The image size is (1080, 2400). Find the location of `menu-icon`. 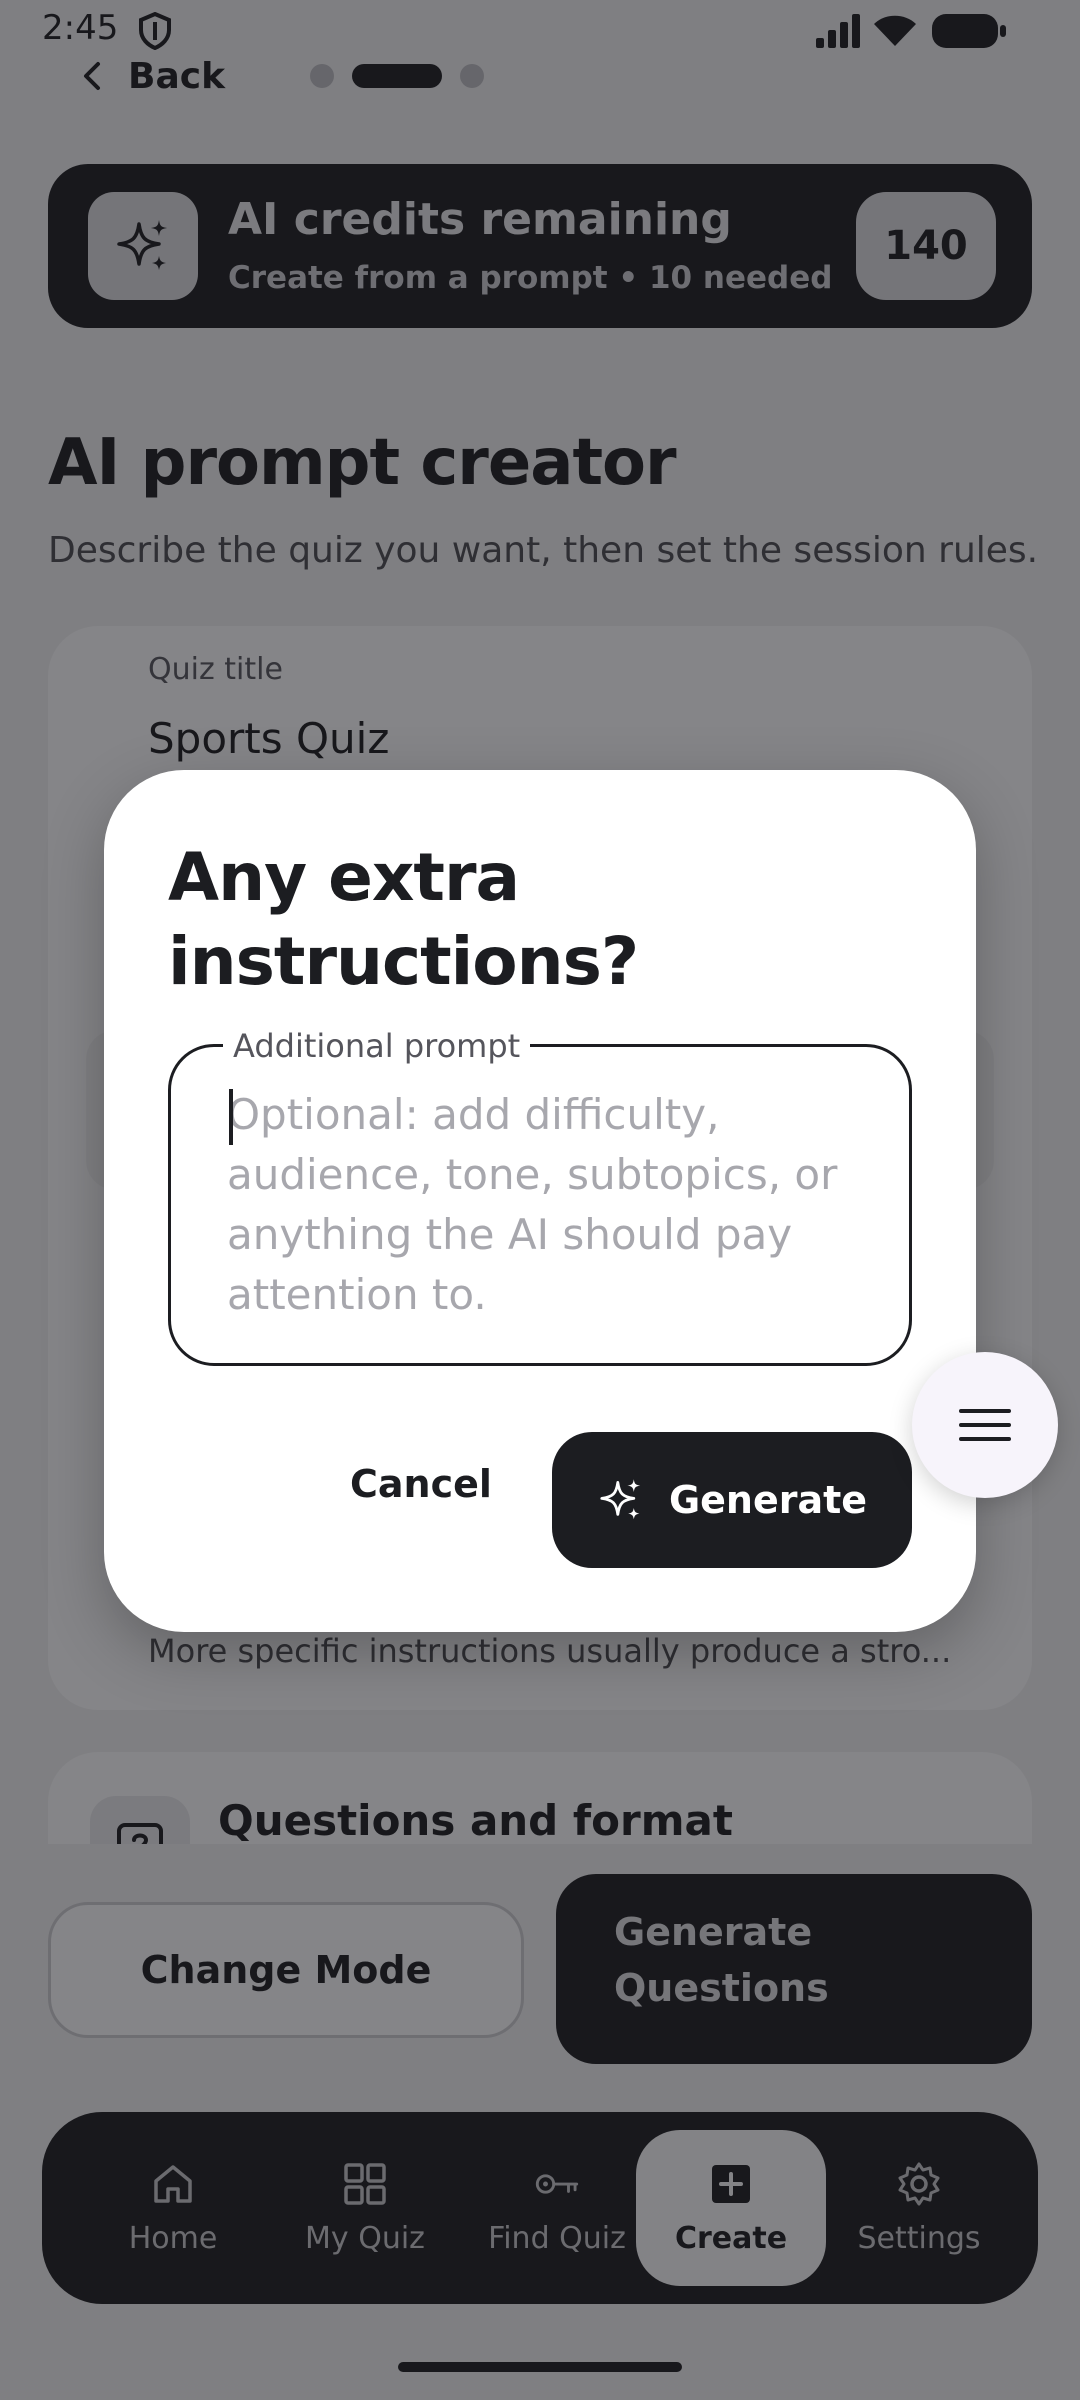

menu-icon is located at coordinates (985, 1425).